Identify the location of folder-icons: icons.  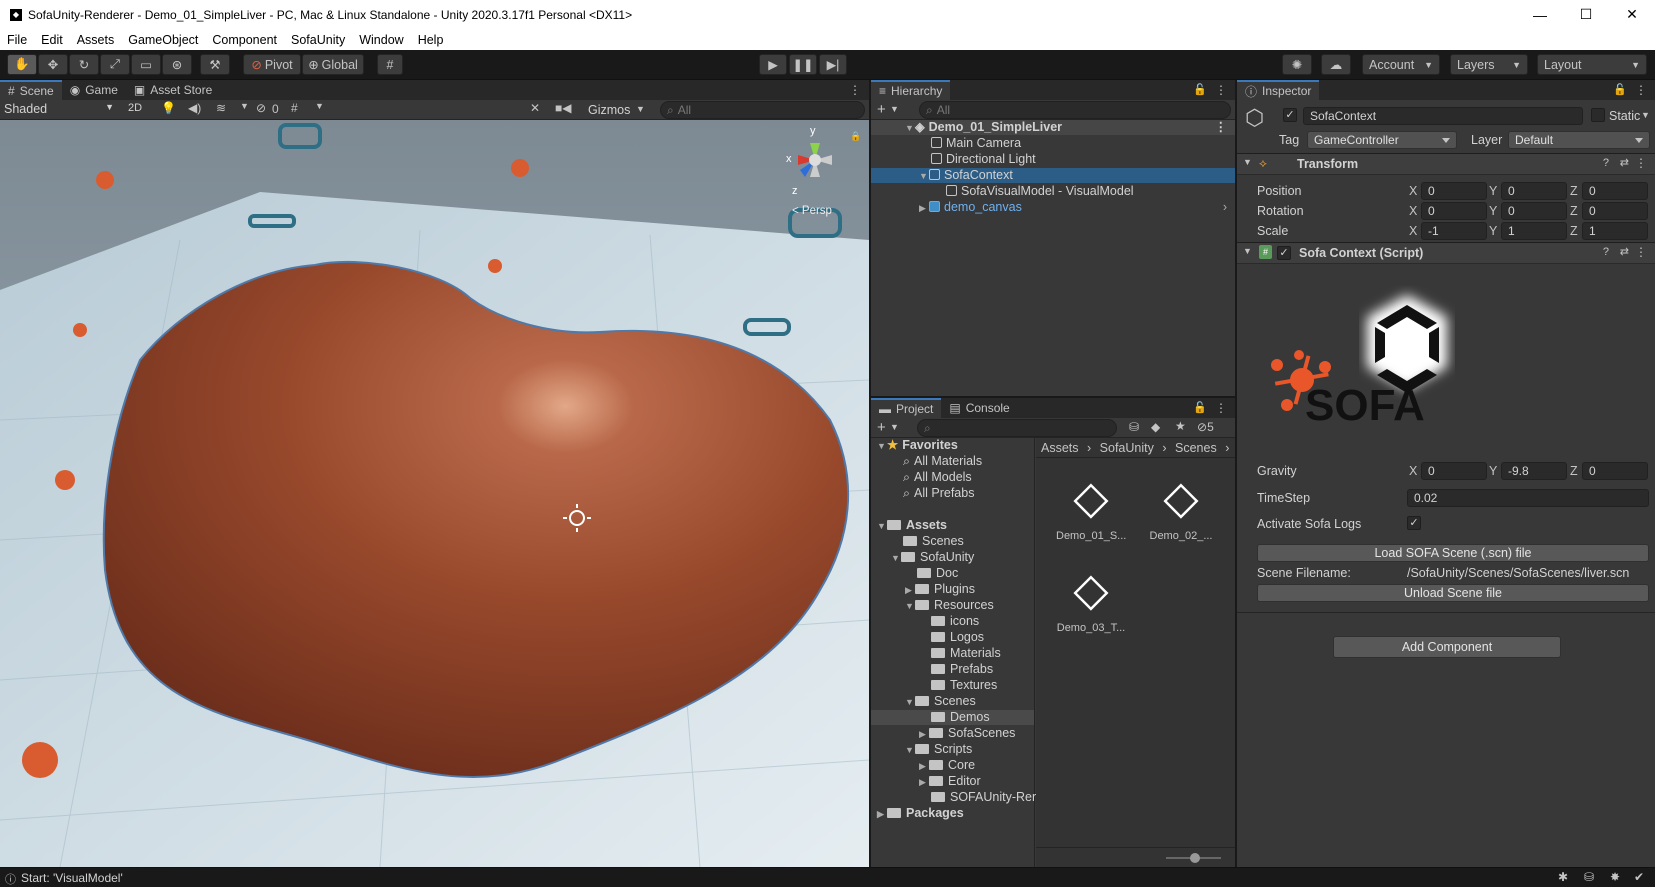
(952, 621).